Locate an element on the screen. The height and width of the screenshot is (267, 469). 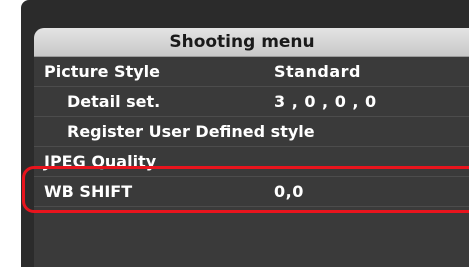
menu-item-label: Picture Style is located at coordinates (102, 71).